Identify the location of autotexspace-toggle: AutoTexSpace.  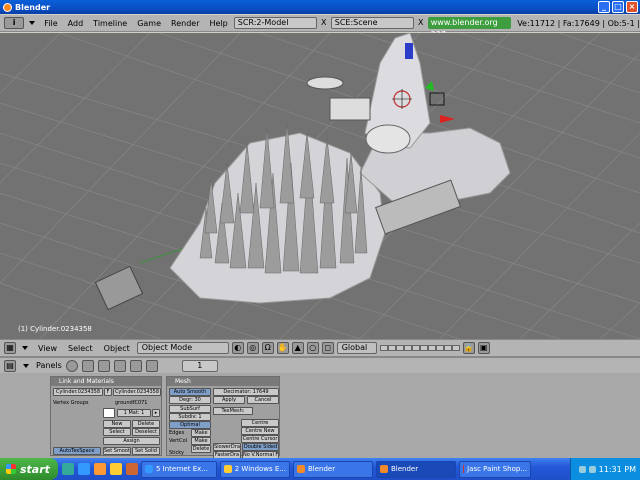
(77, 451).